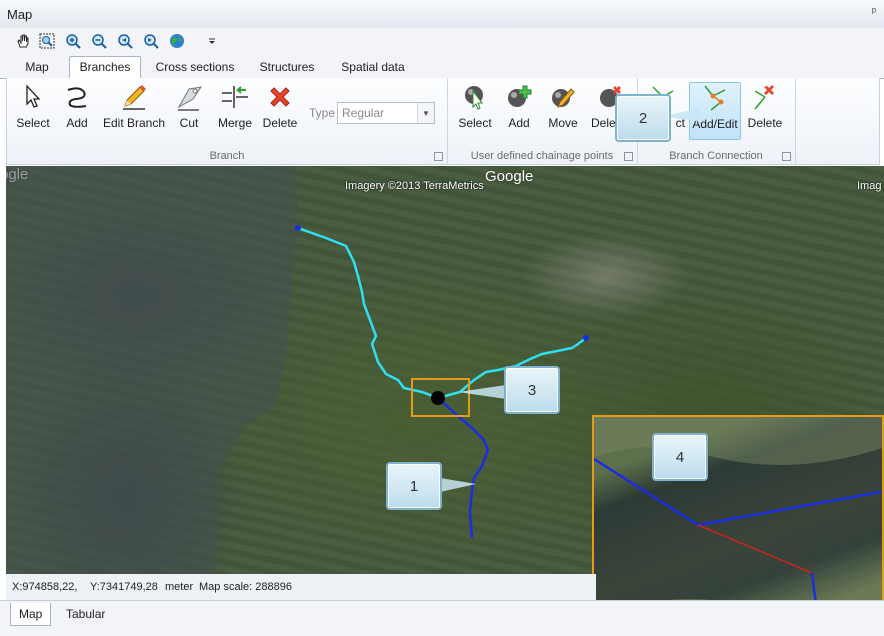 This screenshot has height=636, width=884. What do you see at coordinates (77, 123) in the screenshot?
I see `branch-add-label: Add` at bounding box center [77, 123].